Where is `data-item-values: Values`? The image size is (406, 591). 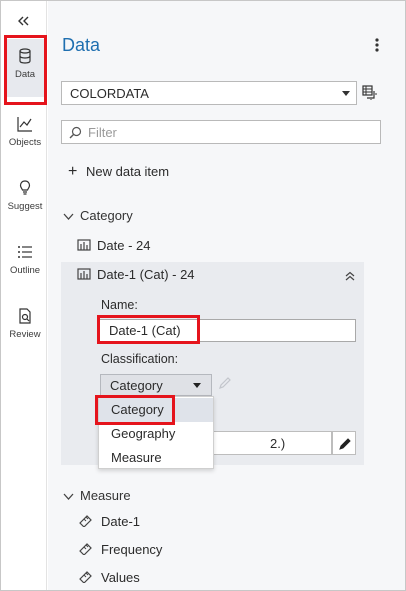
data-item-values: Values is located at coordinates (109, 577).